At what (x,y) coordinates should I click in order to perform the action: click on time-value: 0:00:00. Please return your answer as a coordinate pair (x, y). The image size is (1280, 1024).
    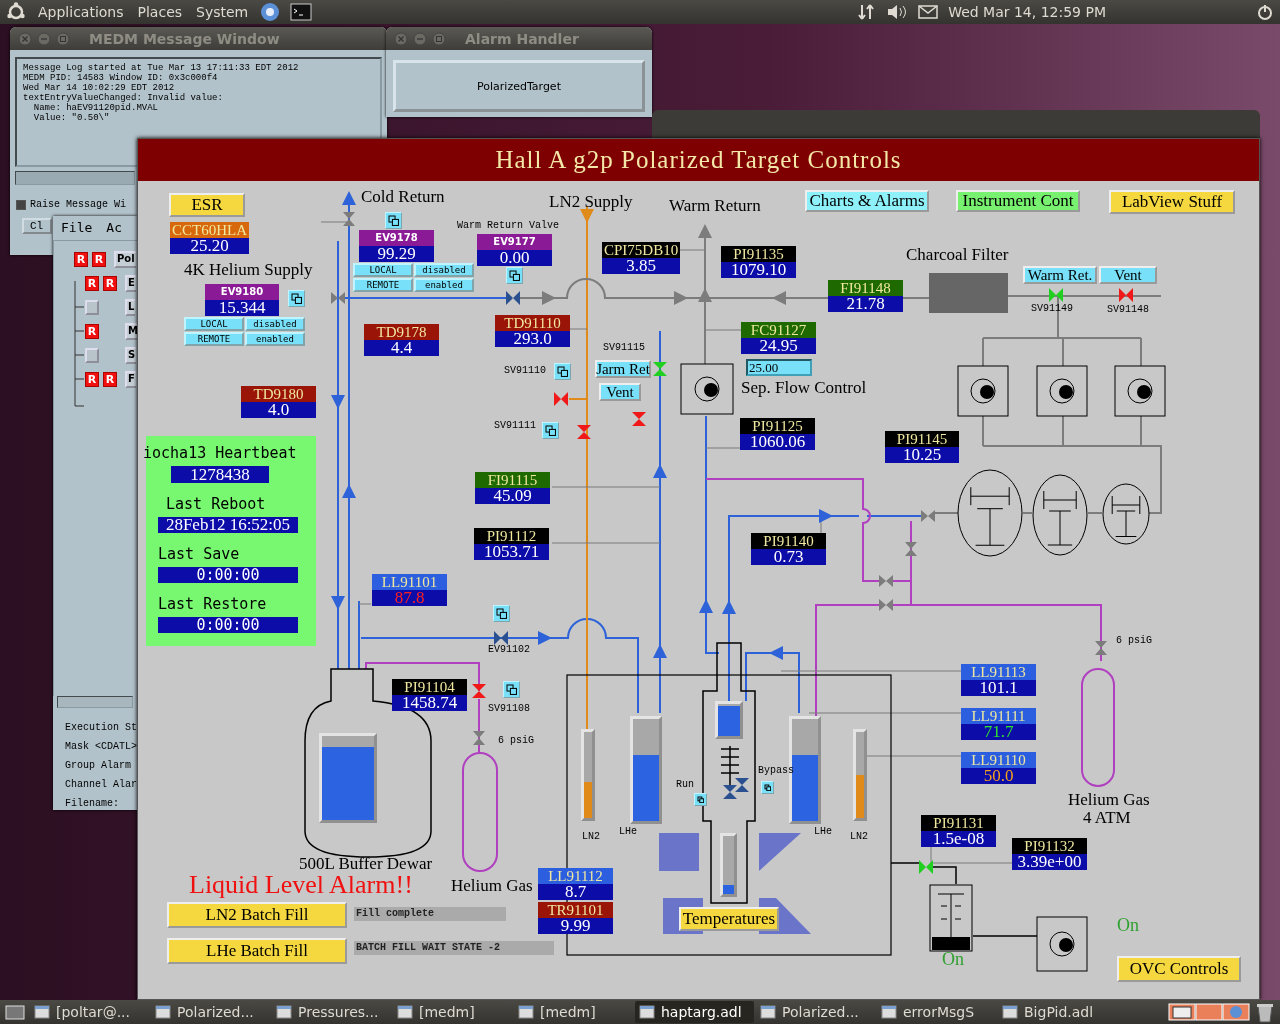
    Looking at the image, I should click on (228, 575).